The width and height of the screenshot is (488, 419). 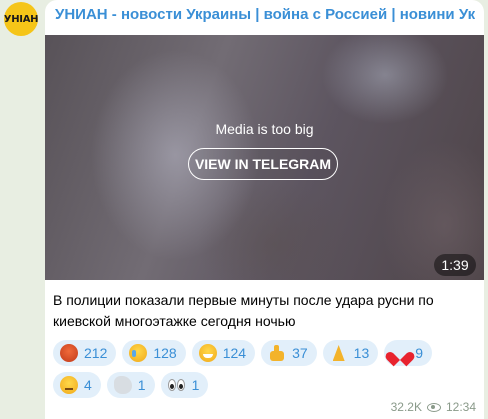 I want to click on reaction-count: 13, so click(x=361, y=353).